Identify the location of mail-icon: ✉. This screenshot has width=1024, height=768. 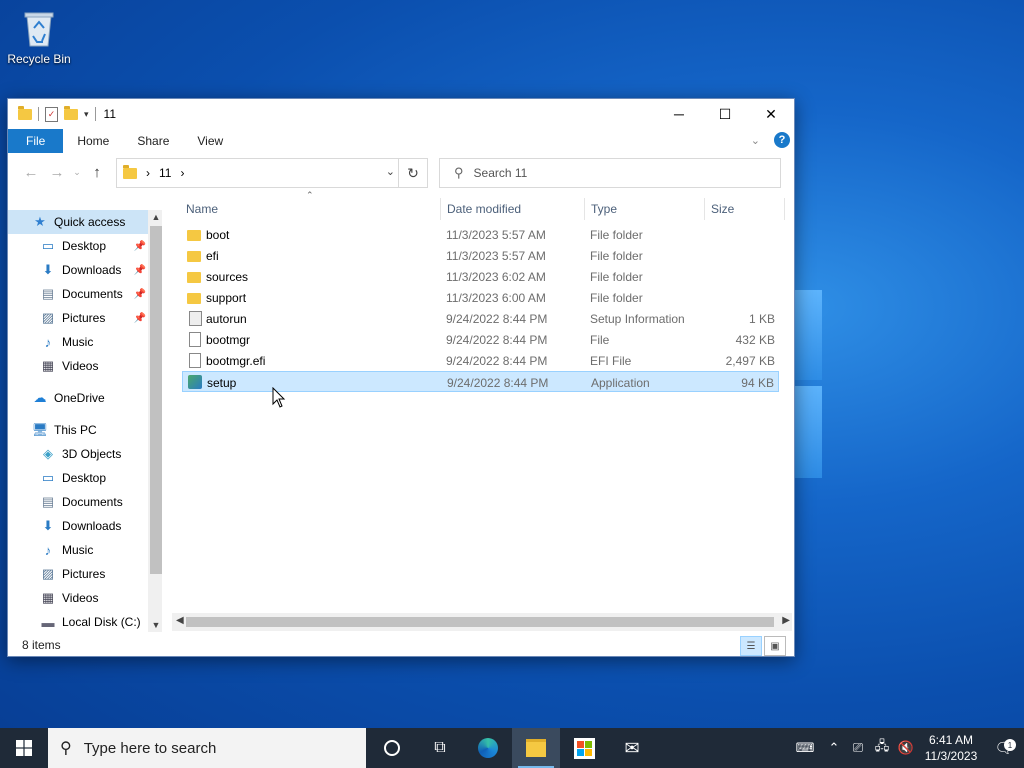
(632, 747).